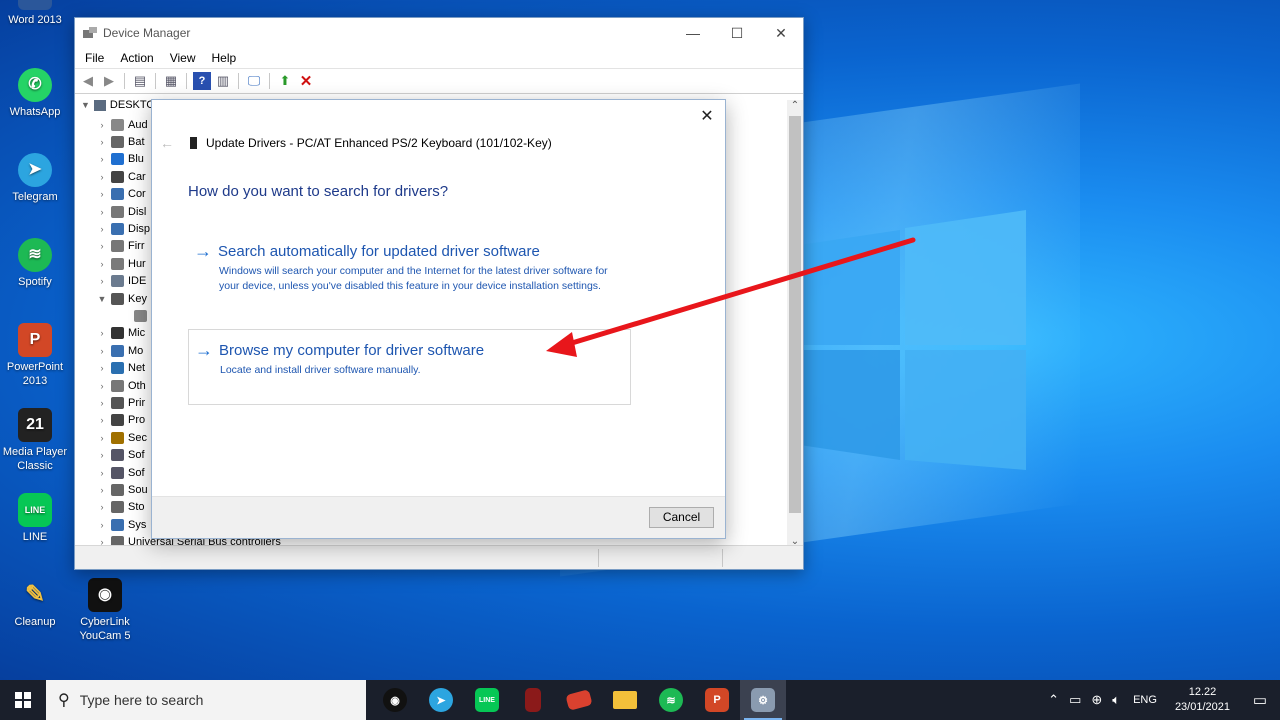 Image resolution: width=1280 pixels, height=720 pixels. Describe the element at coordinates (35, 13) in the screenshot. I see `desktop-icon-word: Word 2013` at that location.